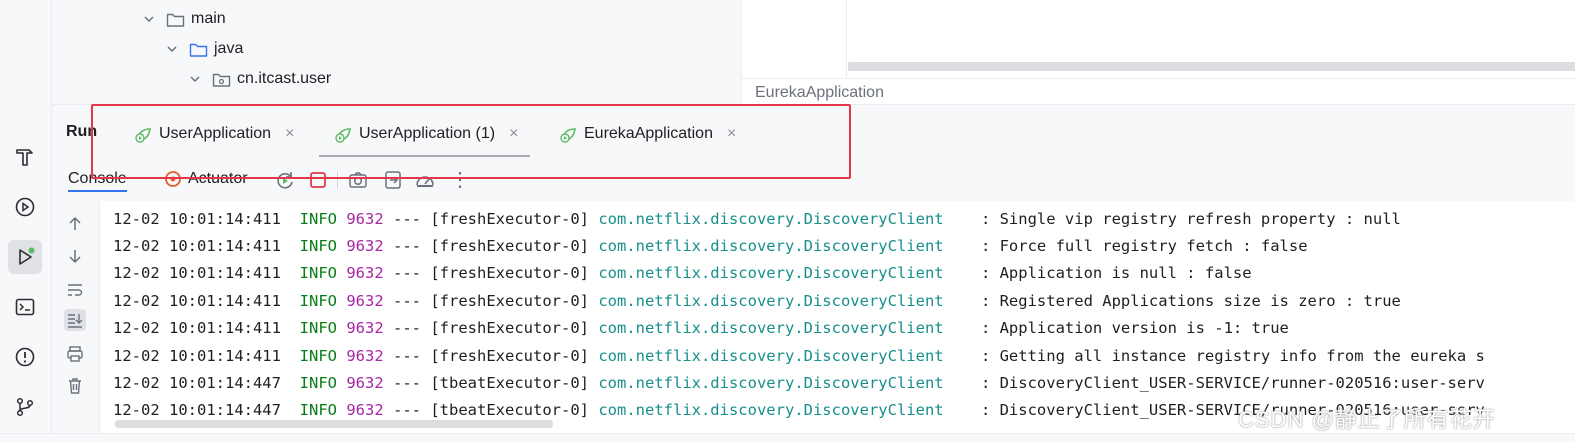 Image resolution: width=1575 pixels, height=442 pixels. I want to click on editor-area, so click(1158, 39).